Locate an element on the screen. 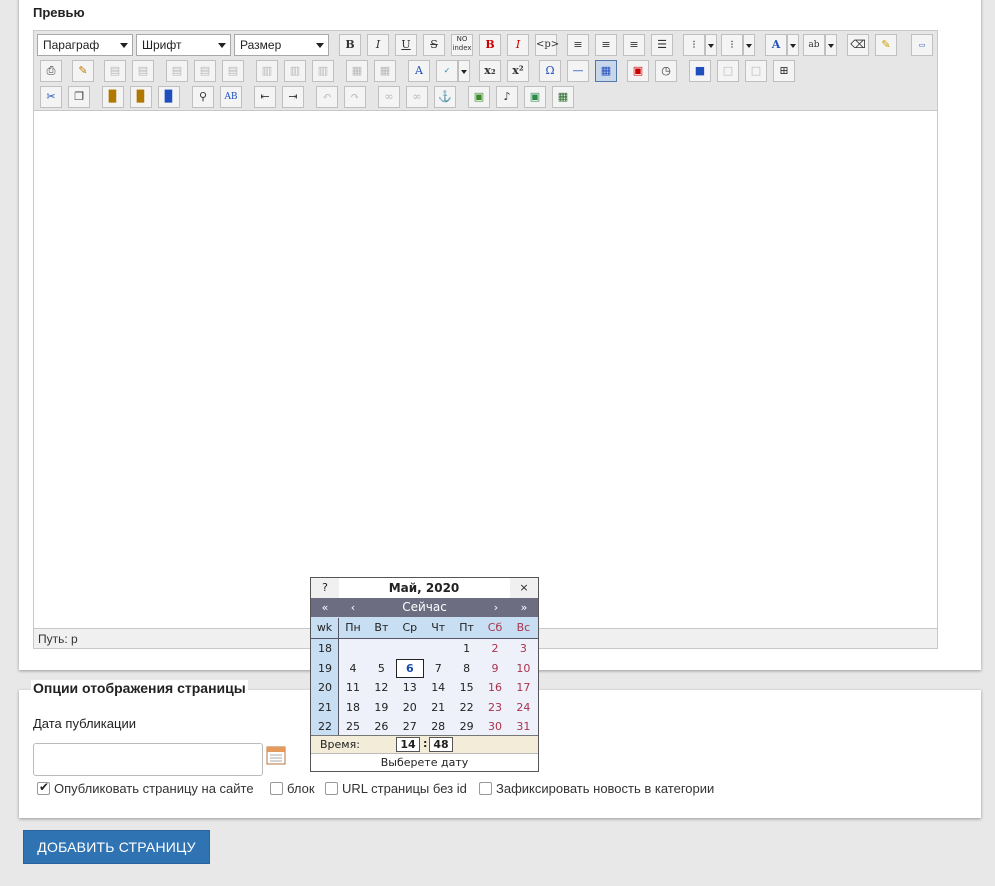 This screenshot has height=886, width=995. col-delete-icon: ▥ is located at coordinates (323, 71).